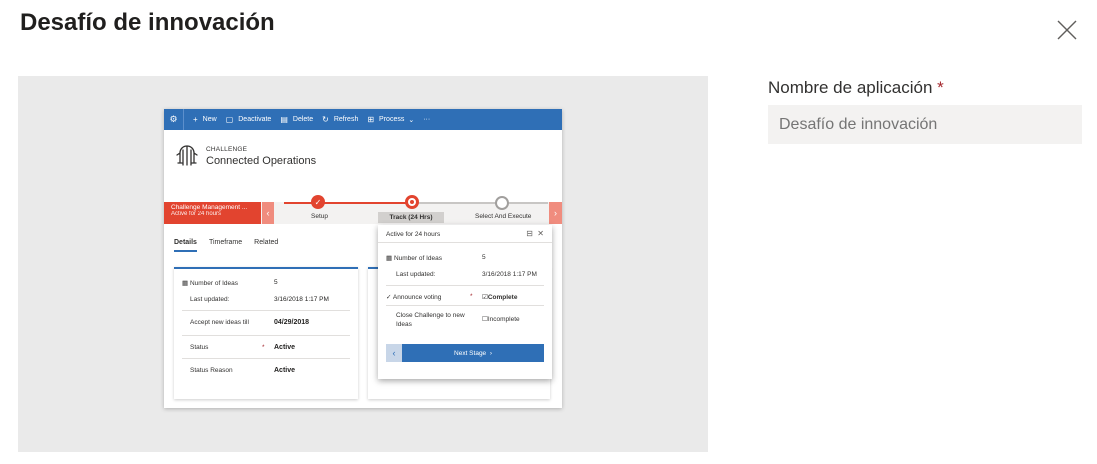 This screenshot has height=464, width=1097. Describe the element at coordinates (452, 297) in the screenshot. I see `flyout-row: ✓ Announce voting * ☑Complete` at that location.